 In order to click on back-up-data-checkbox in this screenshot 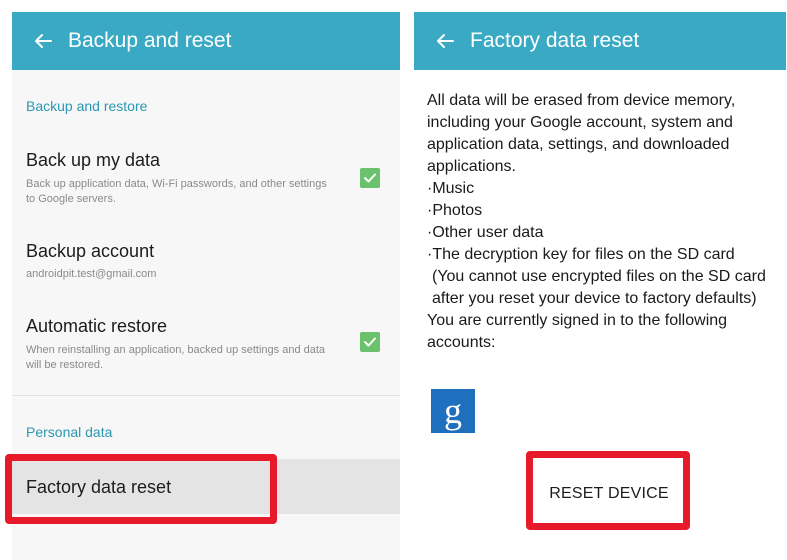, I will do `click(370, 178)`.